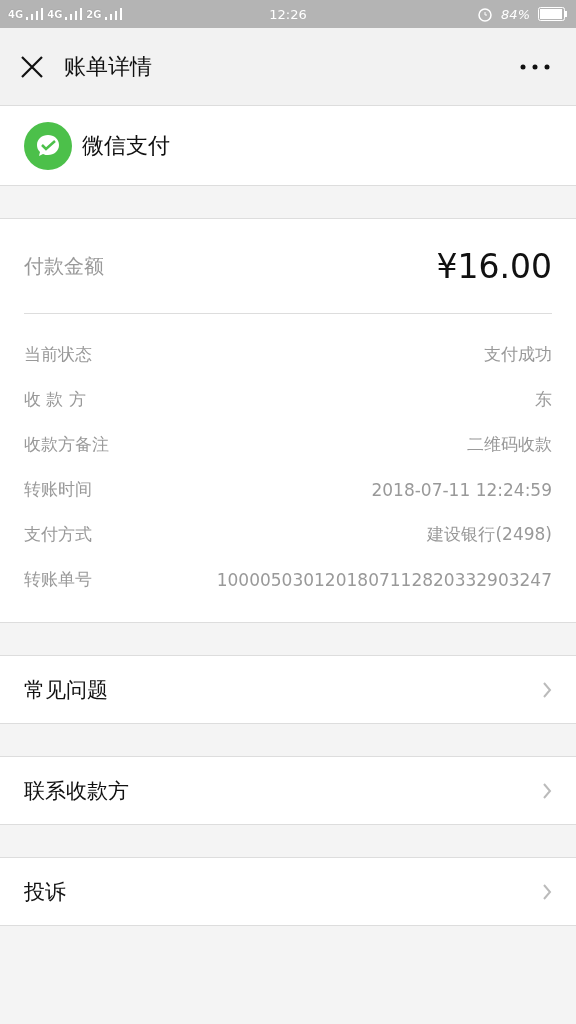 Image resolution: width=576 pixels, height=1024 pixels. I want to click on amount-label: 付款金额, so click(64, 266).